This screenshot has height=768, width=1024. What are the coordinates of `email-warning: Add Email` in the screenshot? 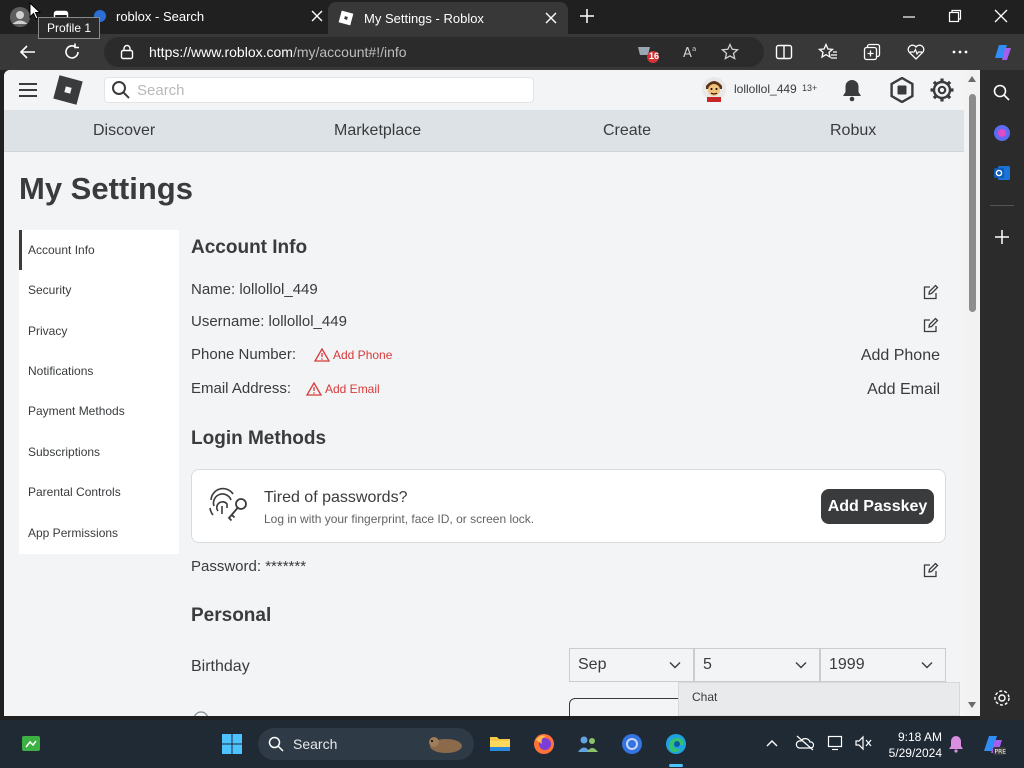 It's located at (343, 389).